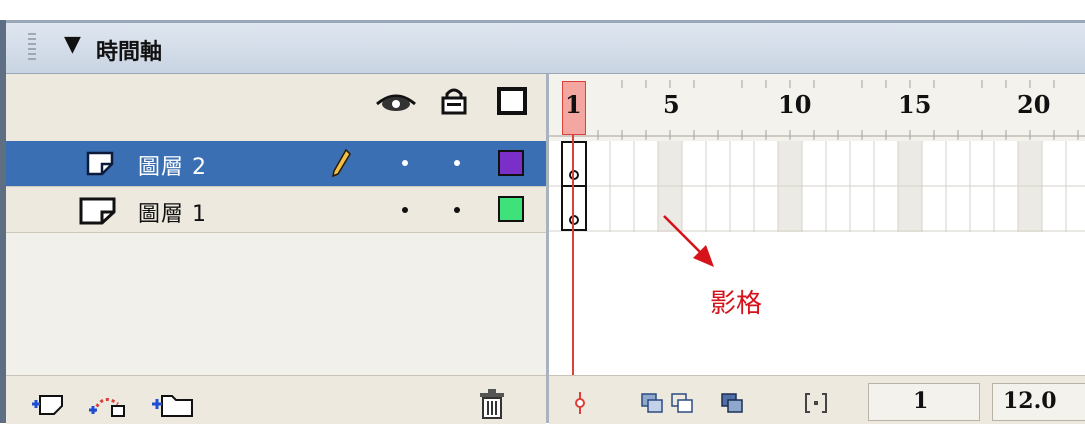  Describe the element at coordinates (817, 186) in the screenshot. I see `frame-cells` at that location.